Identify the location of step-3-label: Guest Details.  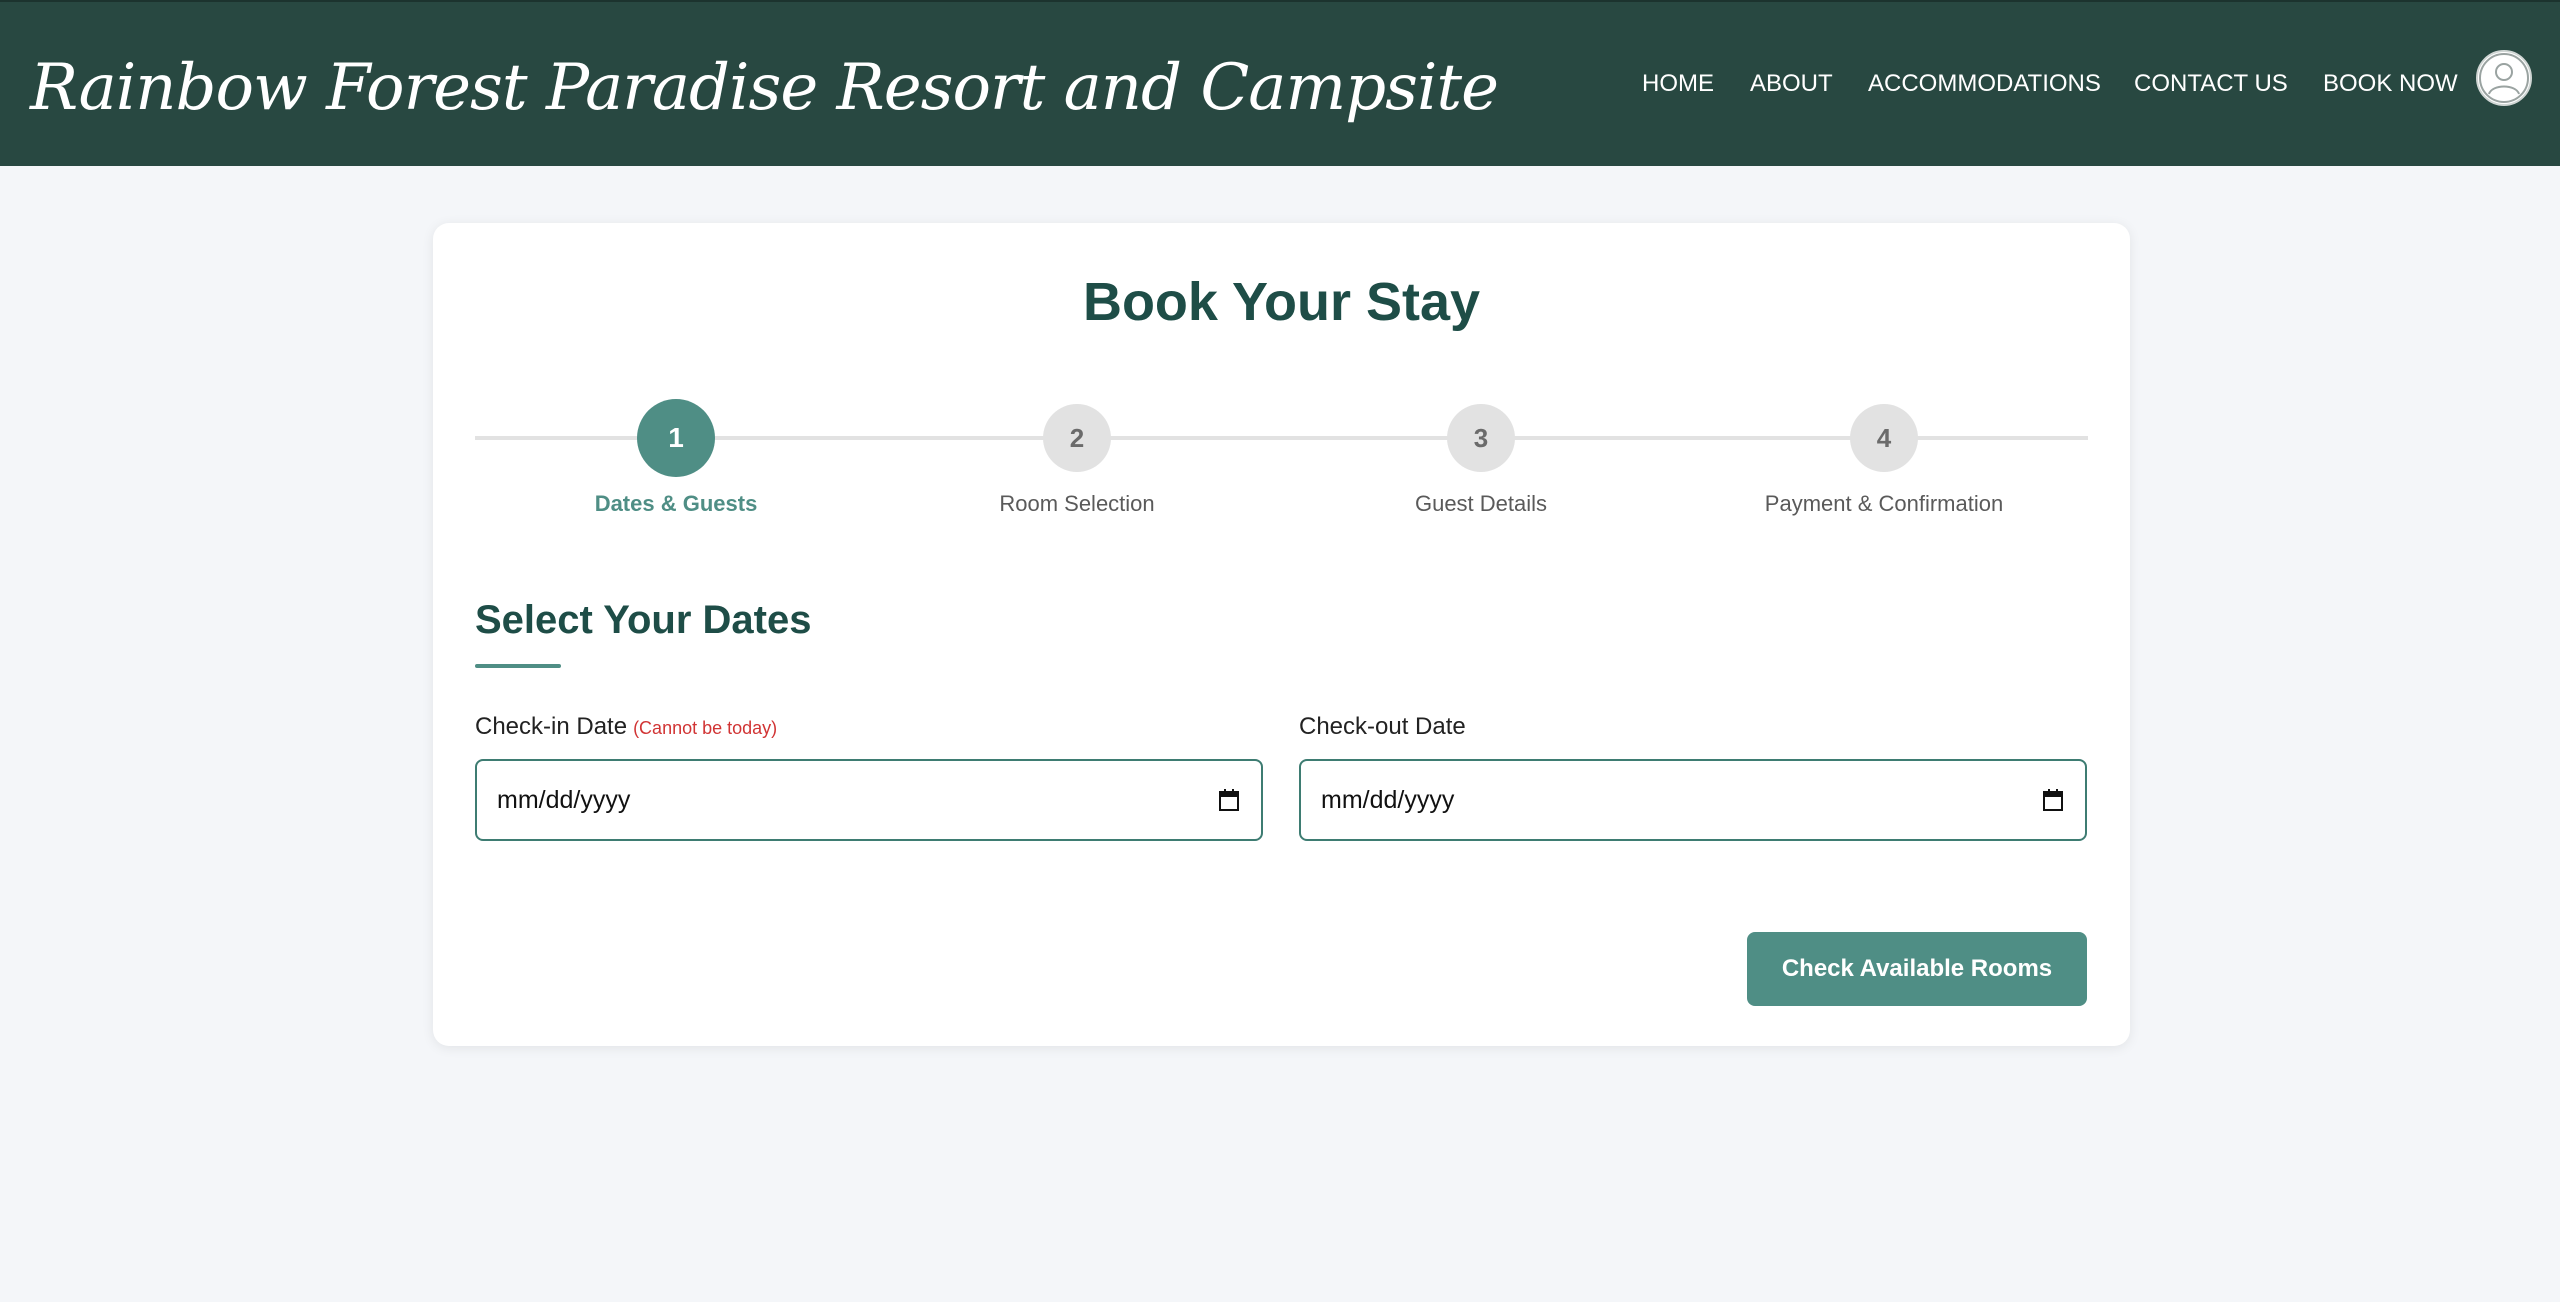
(1481, 503).